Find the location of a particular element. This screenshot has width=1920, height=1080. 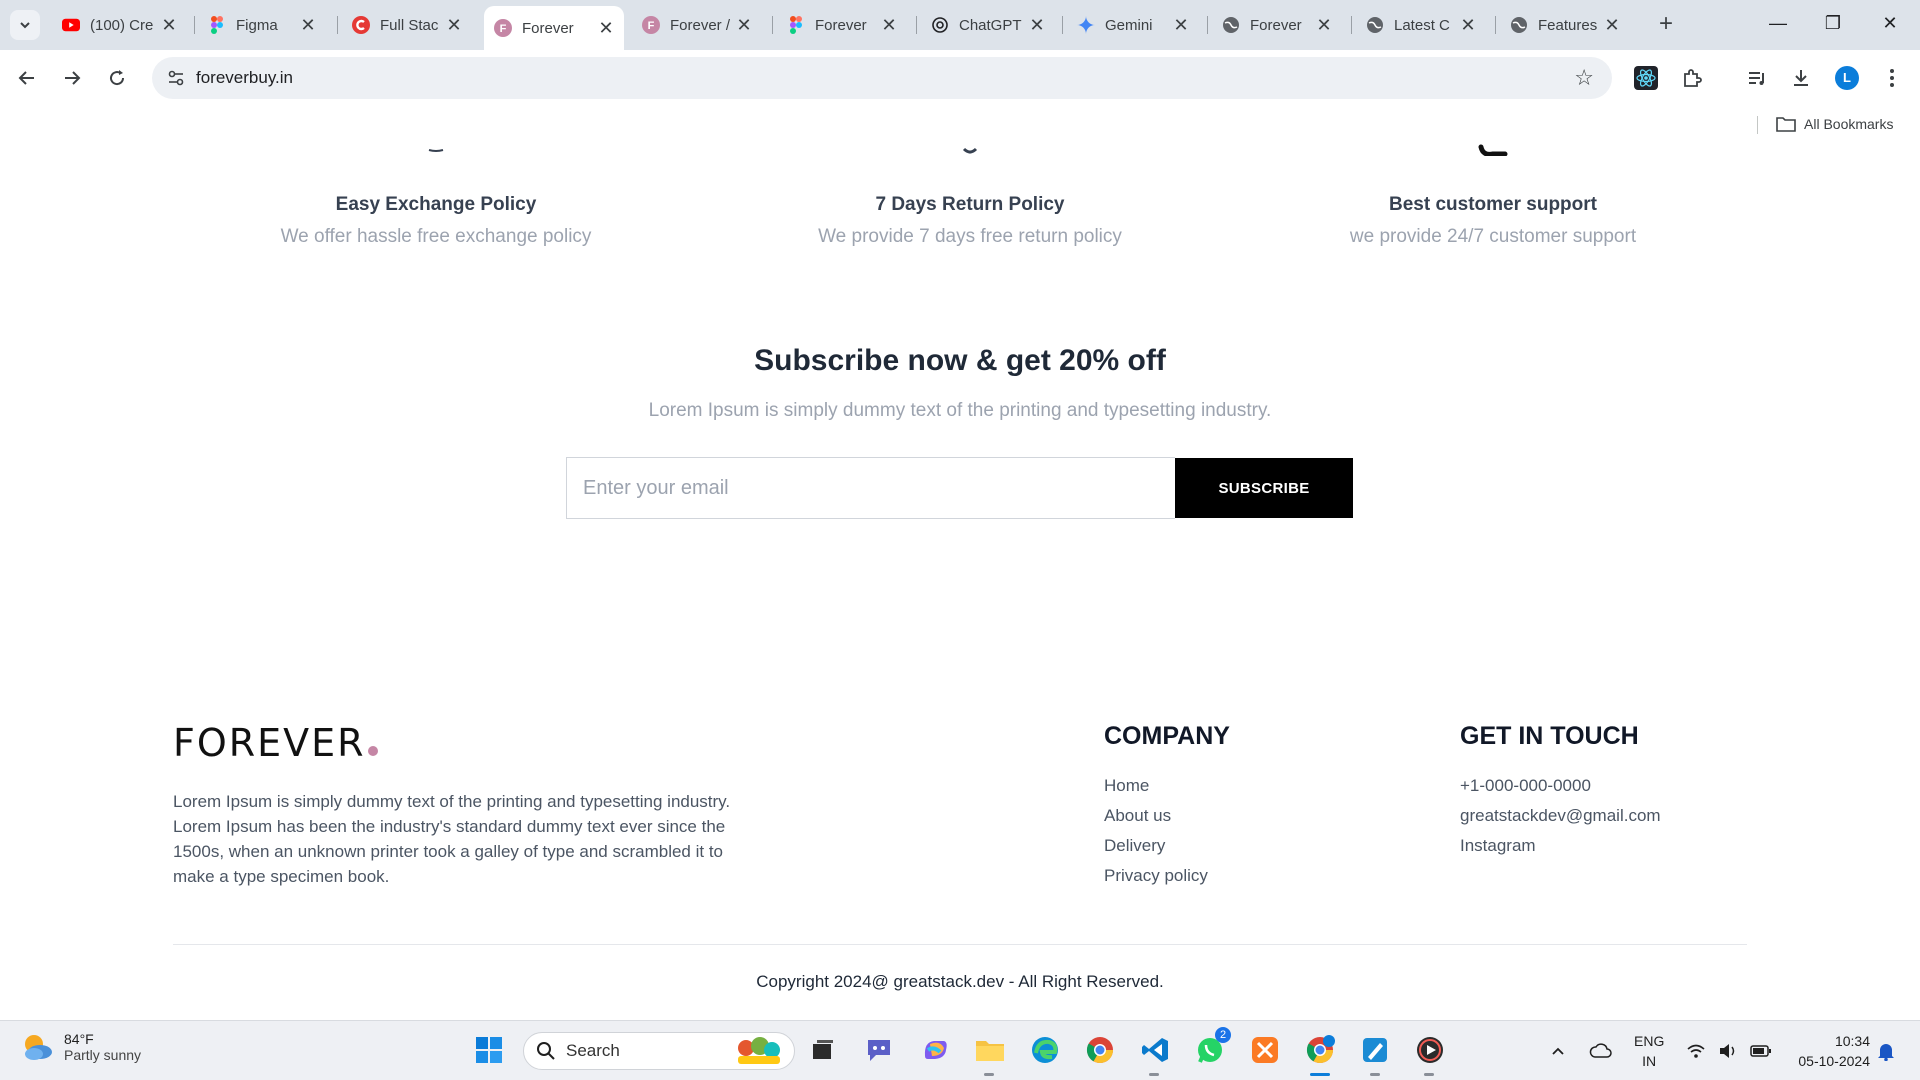

footer-link-home: Home is located at coordinates (1167, 786).